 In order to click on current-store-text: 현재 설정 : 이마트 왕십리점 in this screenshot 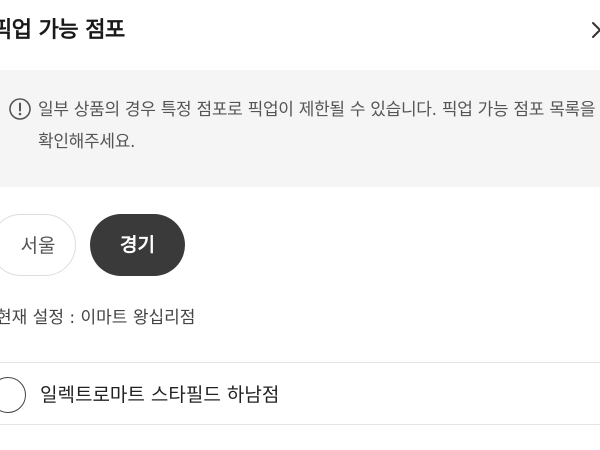, I will do `click(98, 318)`.